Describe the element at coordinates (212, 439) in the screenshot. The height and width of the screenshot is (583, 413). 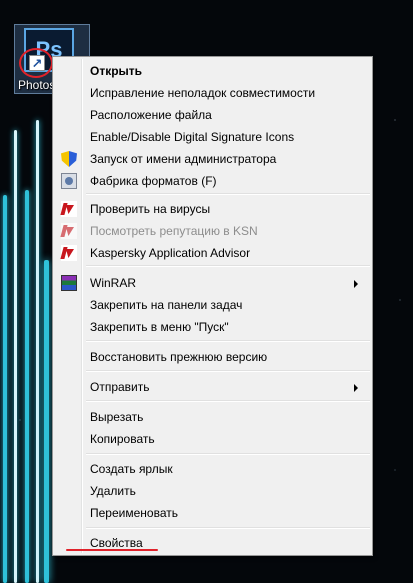
I see `menu-item-copy: Копировать` at that location.